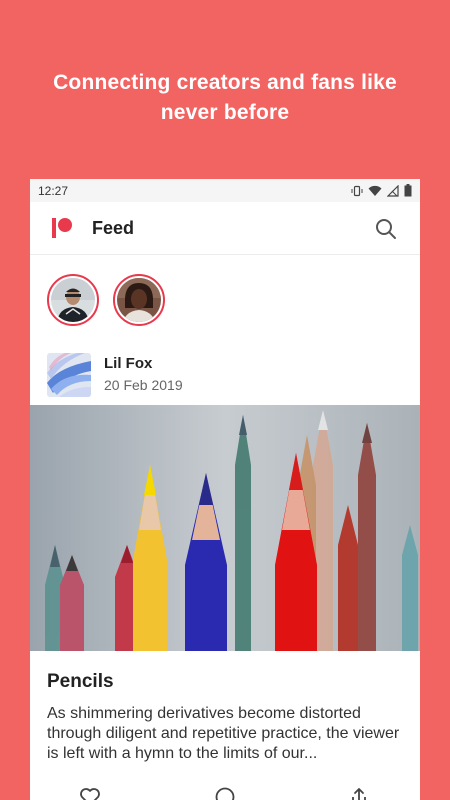 The image size is (450, 800). Describe the element at coordinates (386, 229) in the screenshot. I see `search-icon` at that location.